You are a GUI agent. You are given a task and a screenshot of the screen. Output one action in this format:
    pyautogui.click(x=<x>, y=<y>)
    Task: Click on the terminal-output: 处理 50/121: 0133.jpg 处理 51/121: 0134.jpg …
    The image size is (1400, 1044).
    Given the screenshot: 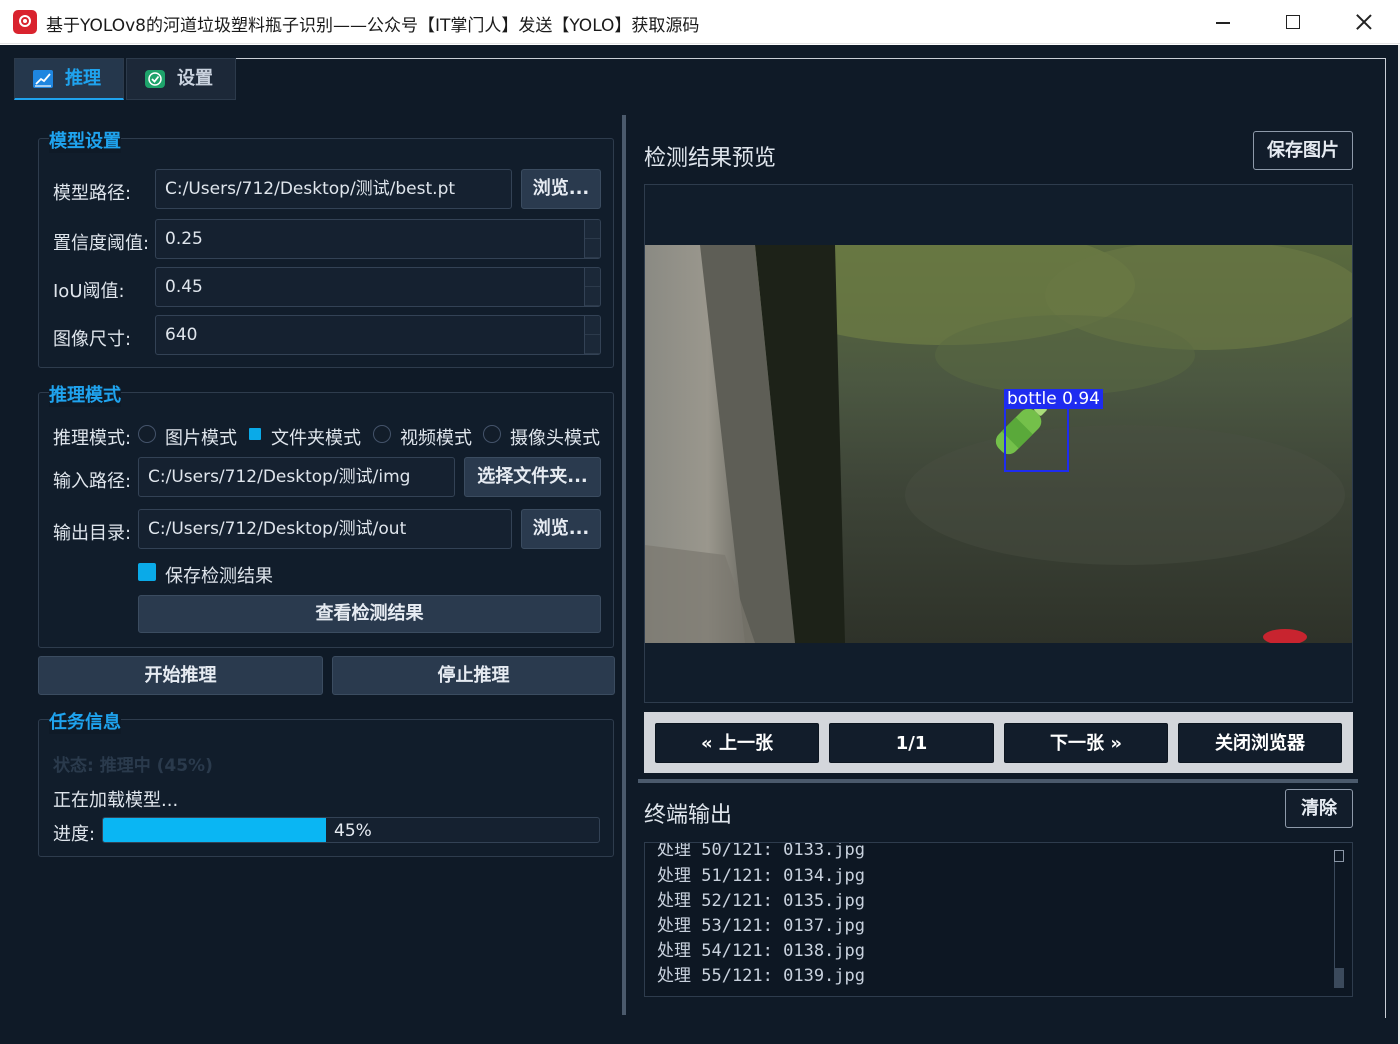 What is the action you would take?
    pyautogui.click(x=998, y=919)
    